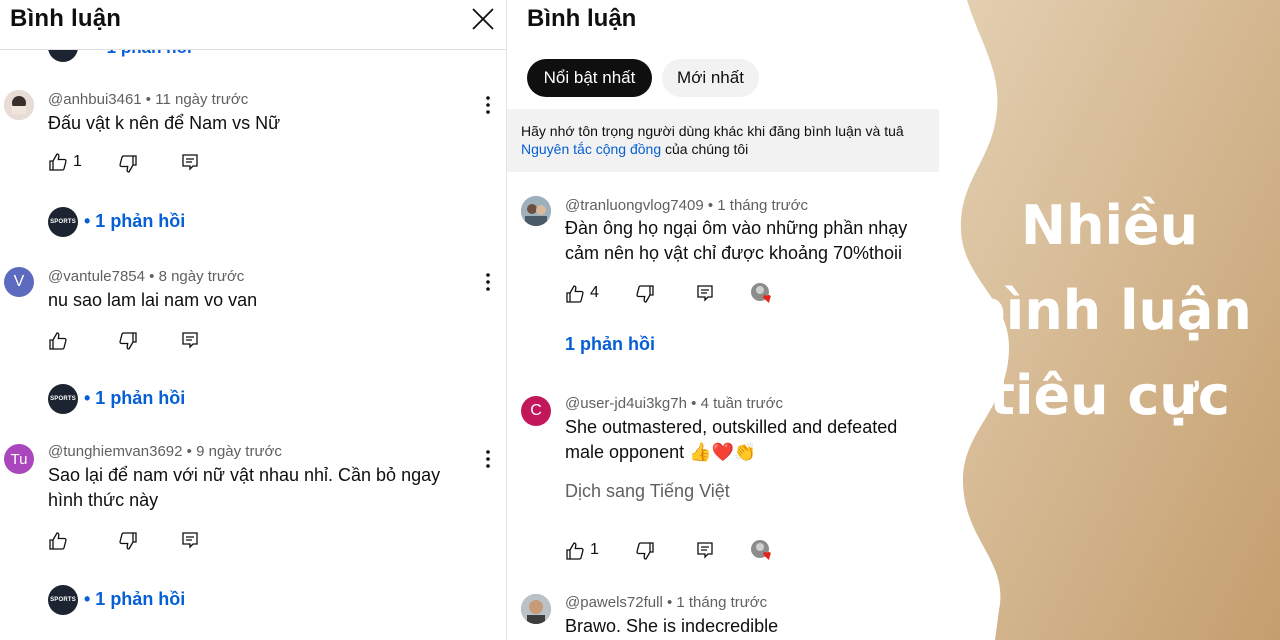 Image resolution: width=1280 pixels, height=640 pixels. I want to click on headline-line: bình luận, so click(1109, 310).